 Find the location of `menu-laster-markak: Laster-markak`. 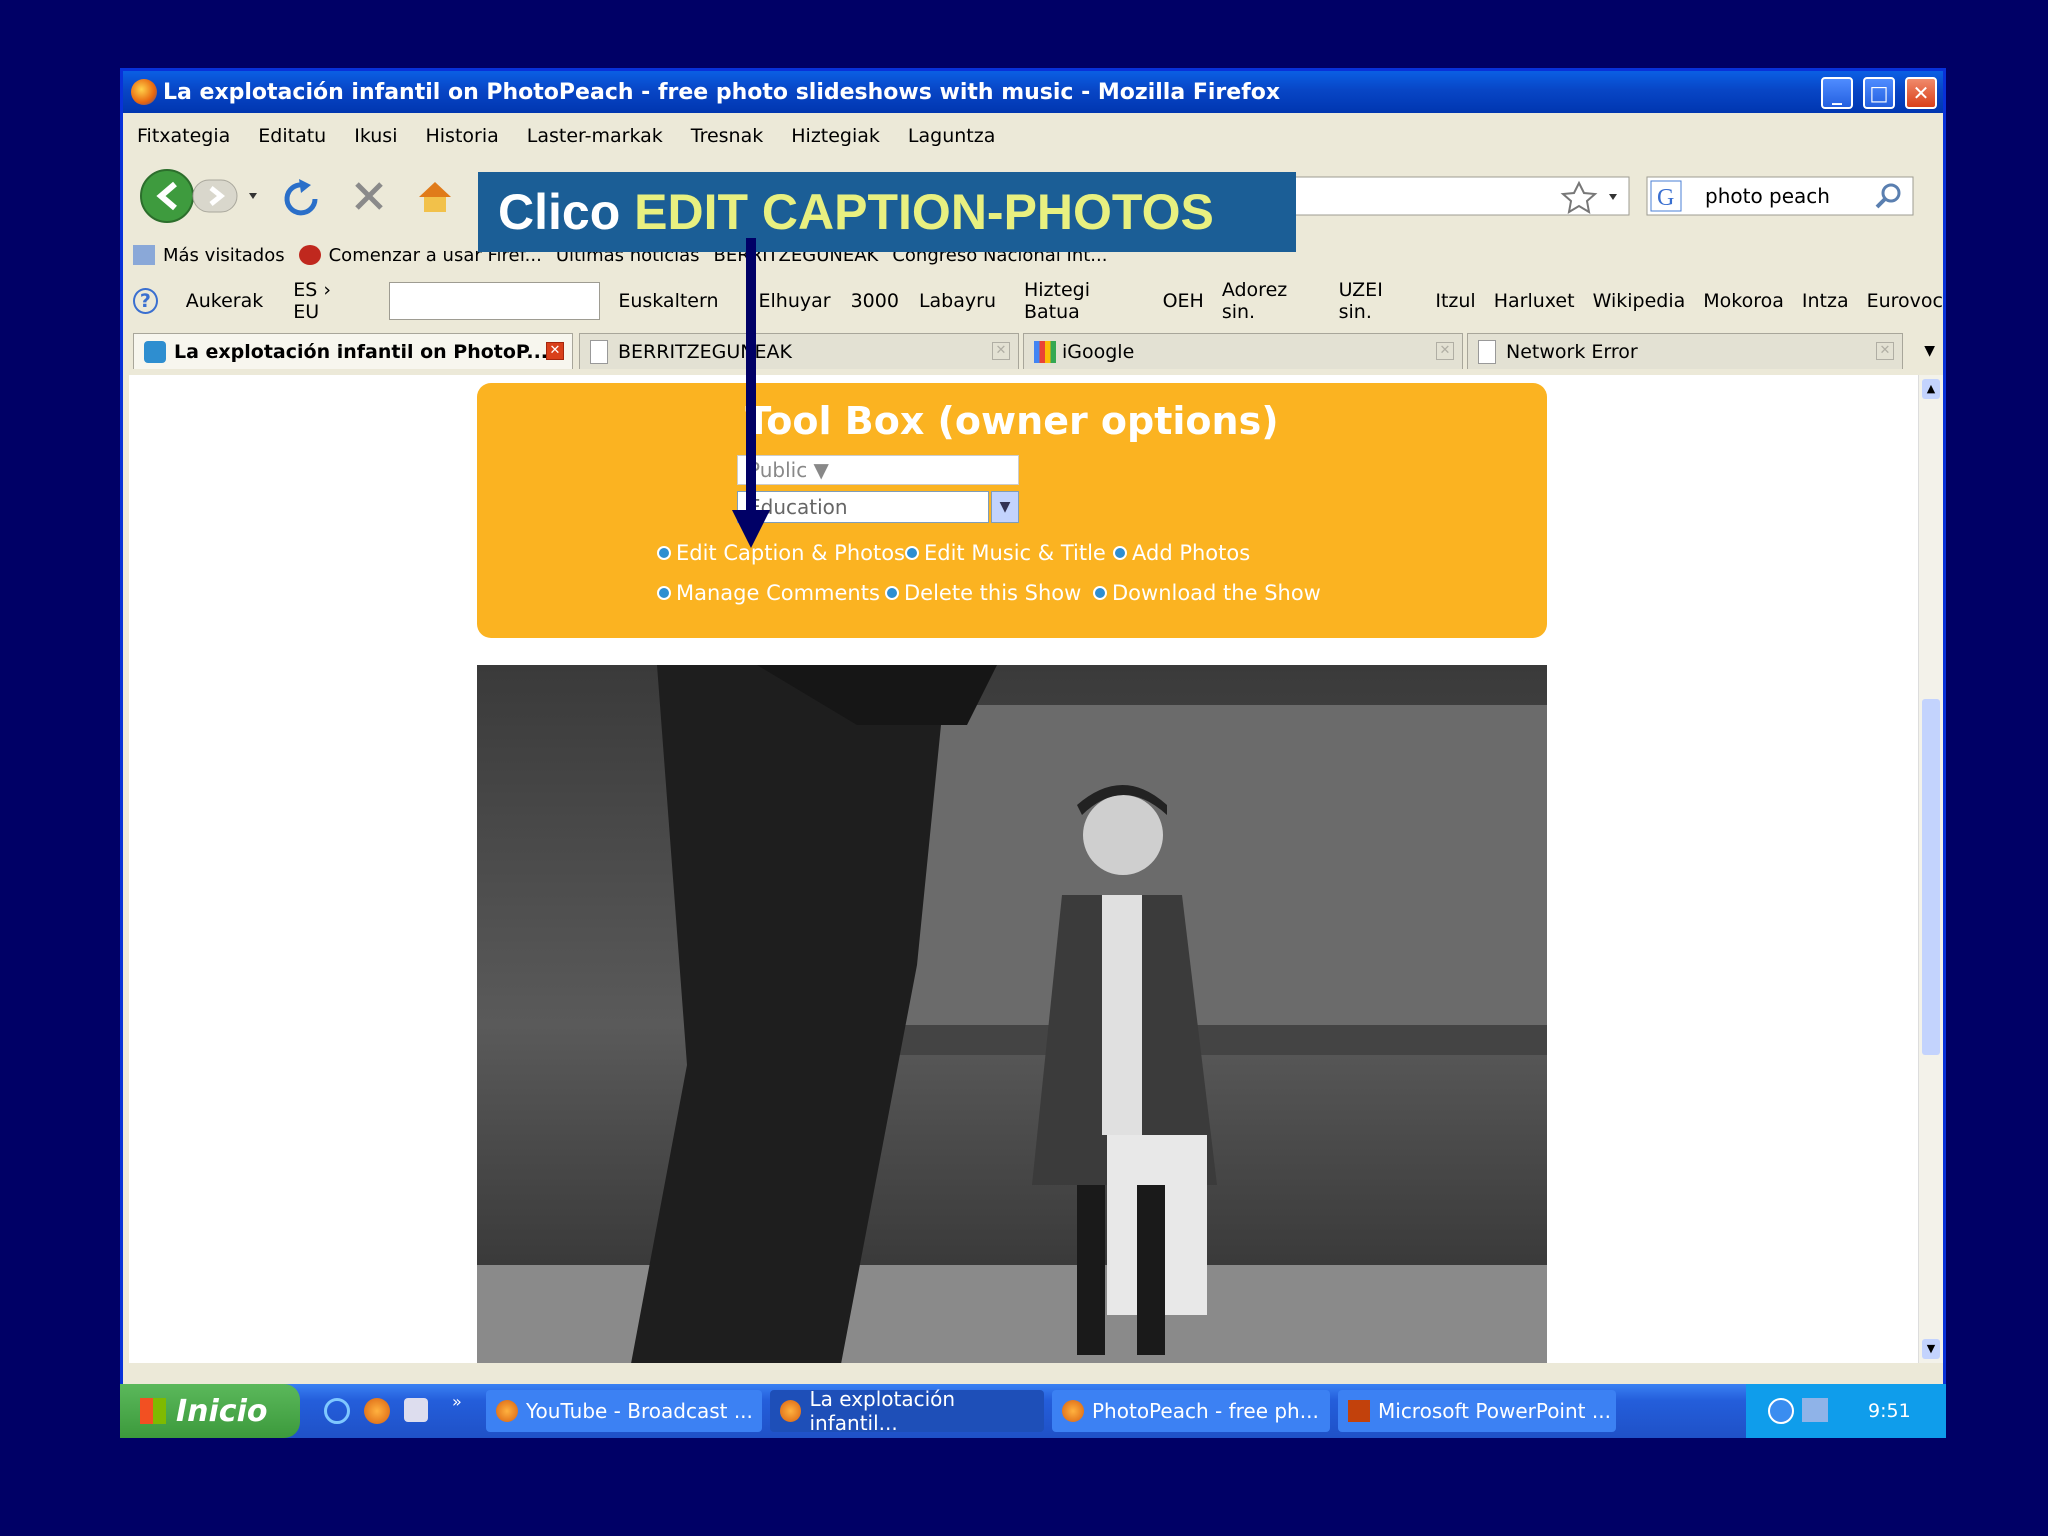

menu-laster-markak: Laster-markak is located at coordinates (595, 140).